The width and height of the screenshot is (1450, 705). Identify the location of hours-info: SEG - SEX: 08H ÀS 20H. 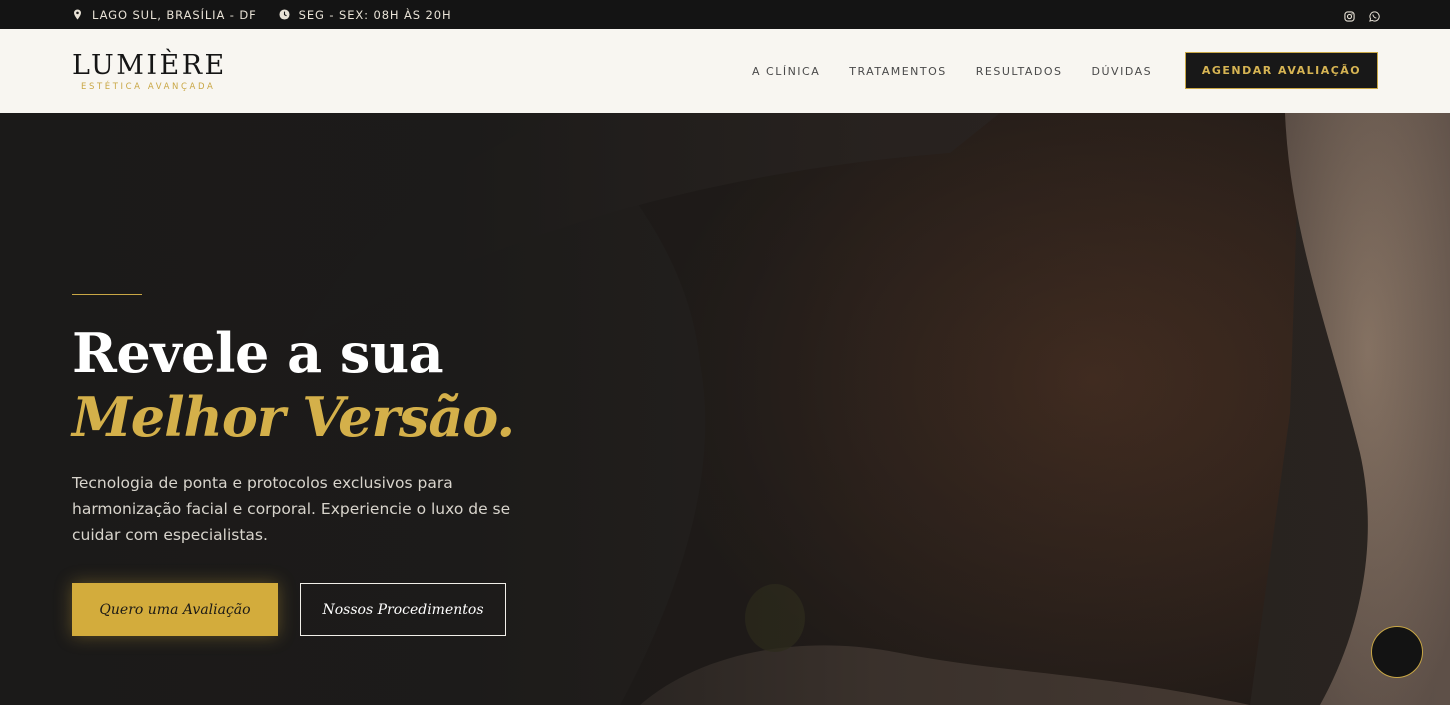
(365, 15).